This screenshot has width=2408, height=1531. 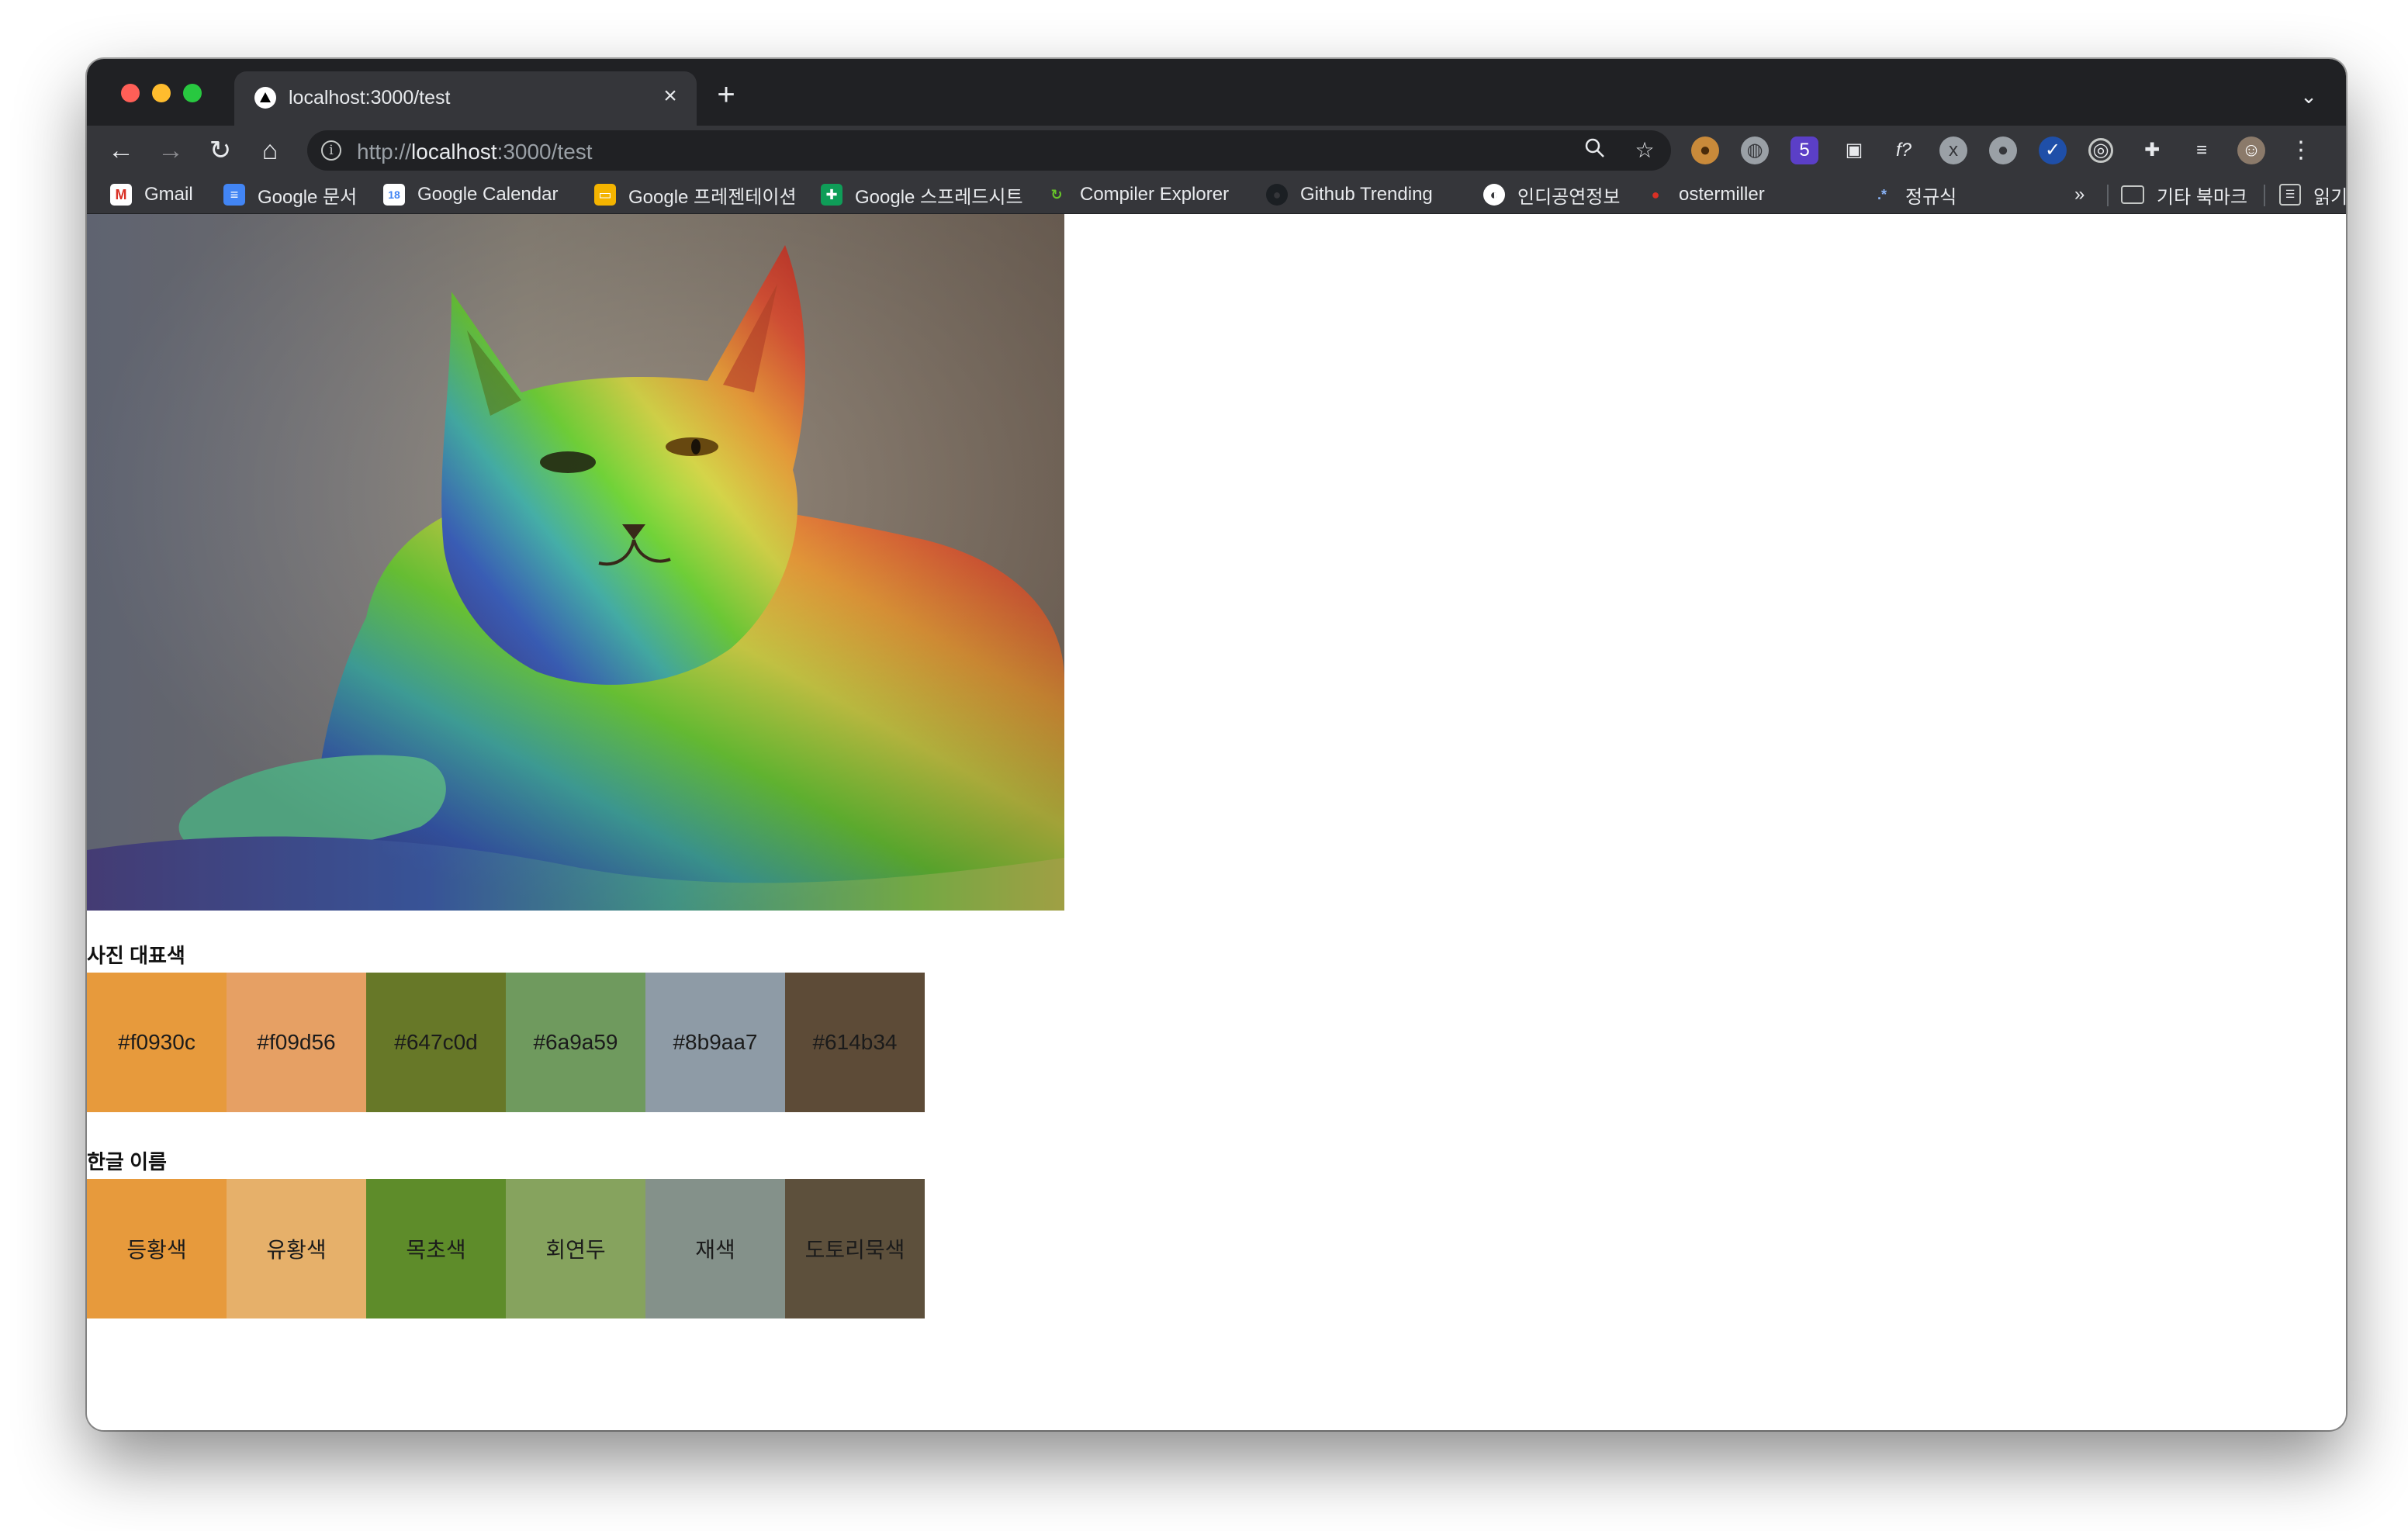 What do you see at coordinates (170, 150) in the screenshot?
I see `forward-arrow-icon: →` at bounding box center [170, 150].